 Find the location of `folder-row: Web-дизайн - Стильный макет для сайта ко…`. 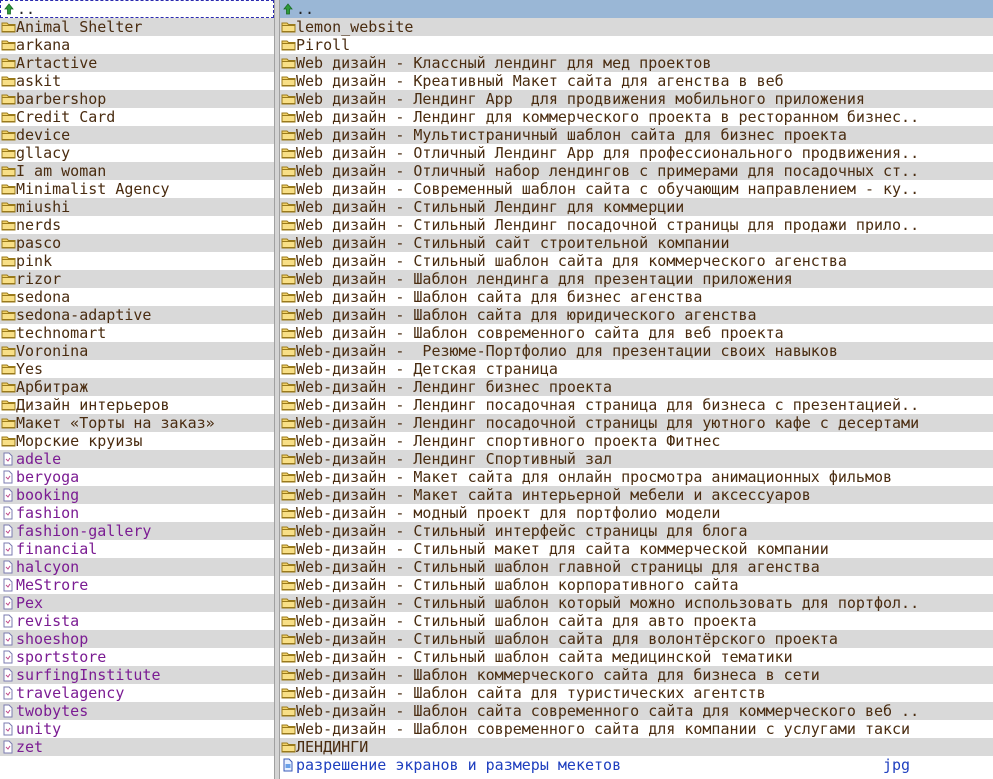

folder-row: Web-дизайн - Стильный макет для сайта ко… is located at coordinates (636, 549).